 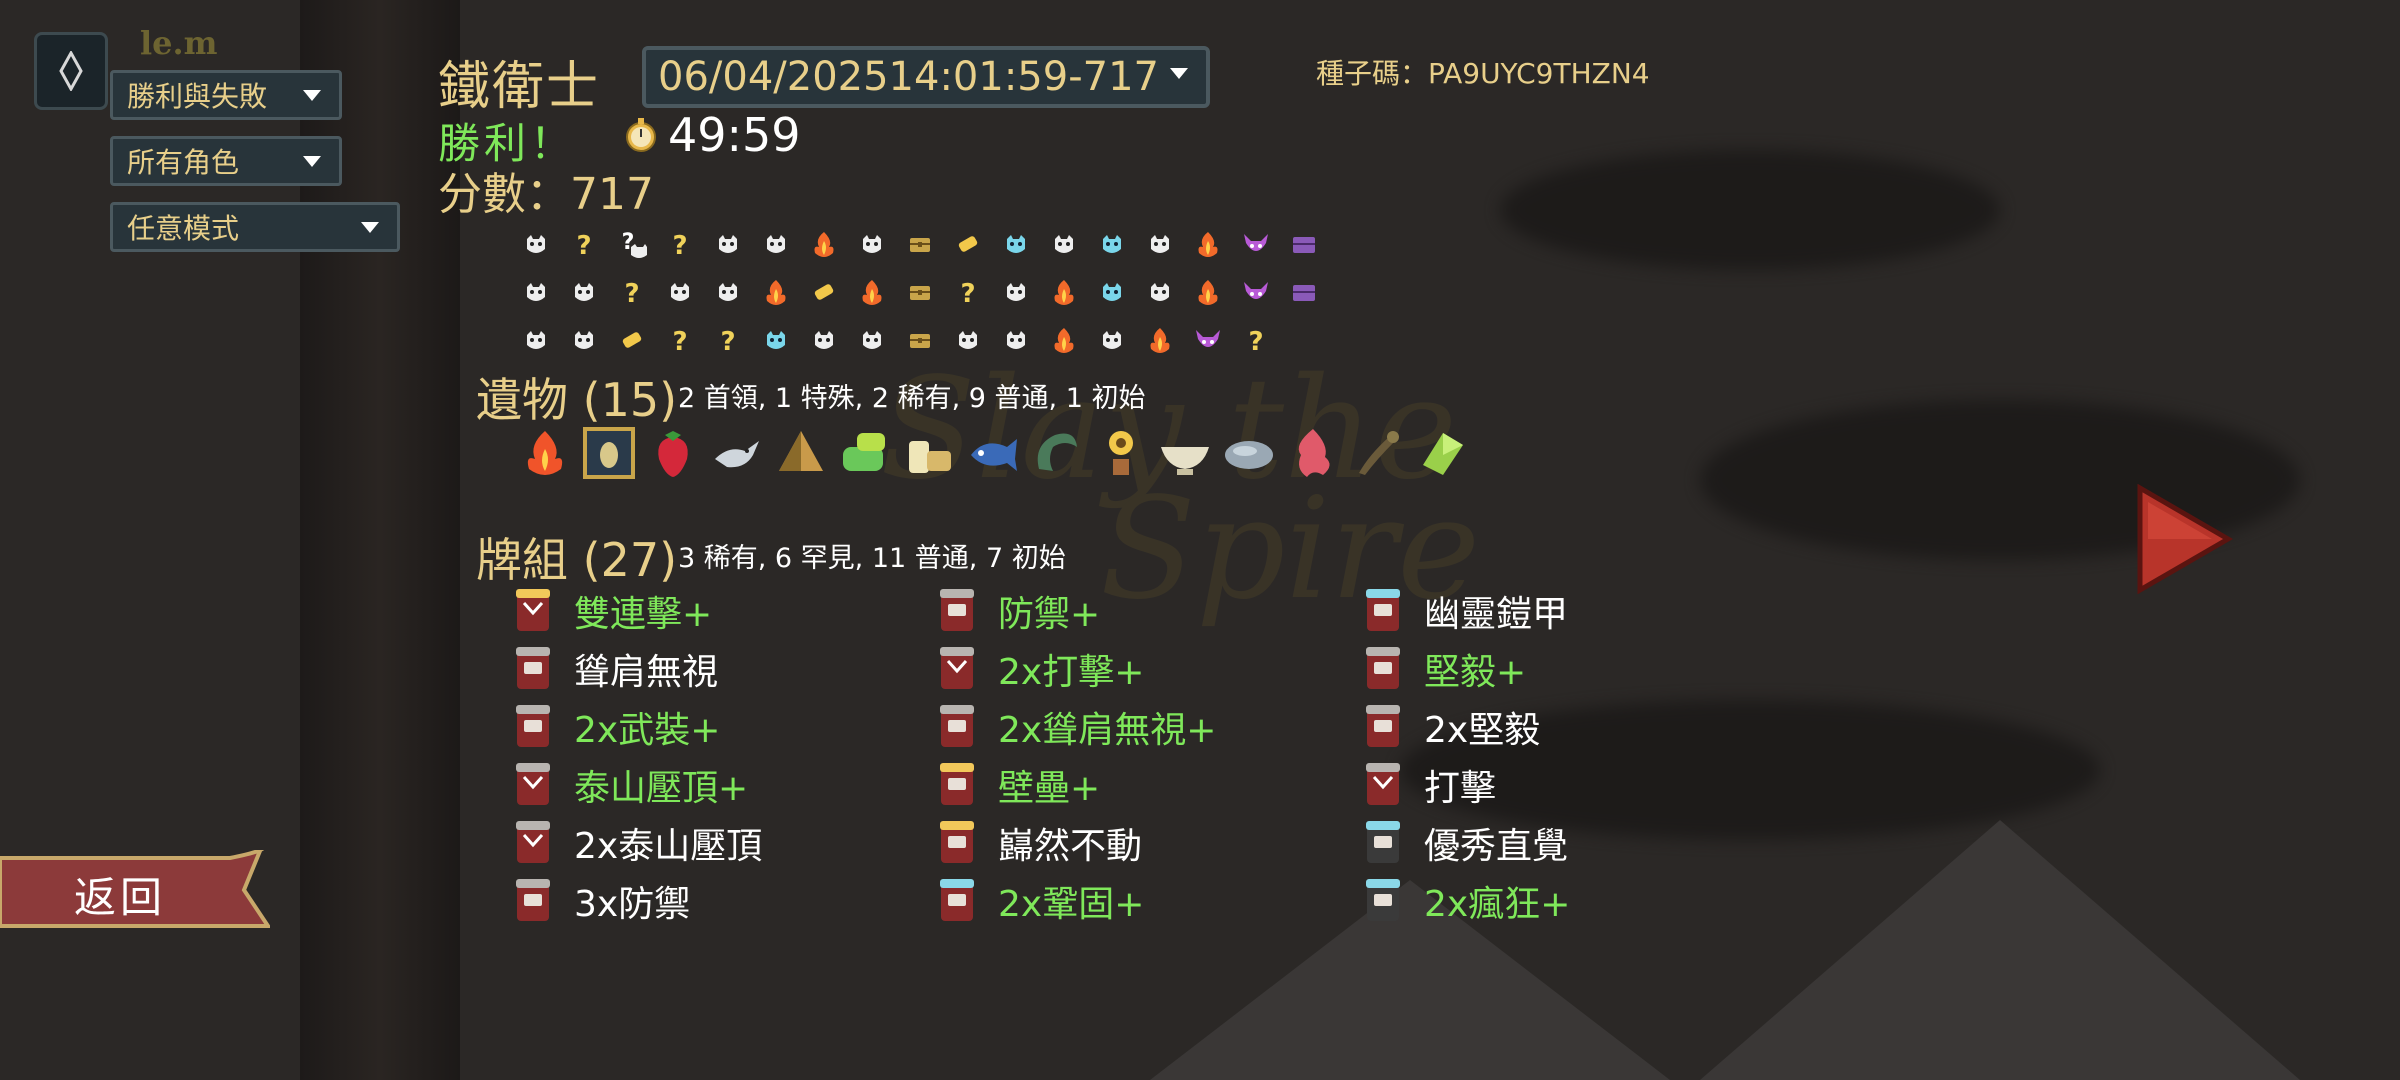 What do you see at coordinates (1460, 788) in the screenshot?
I see `card-name: 打擊` at bounding box center [1460, 788].